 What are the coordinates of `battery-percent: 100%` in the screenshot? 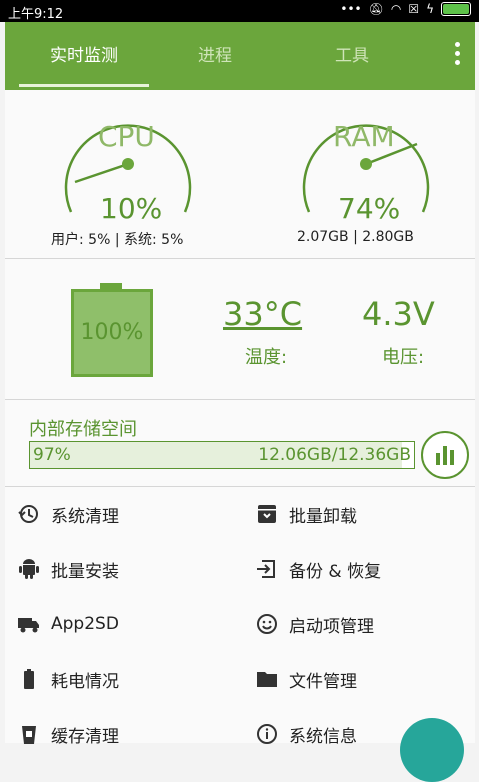 It's located at (112, 332).